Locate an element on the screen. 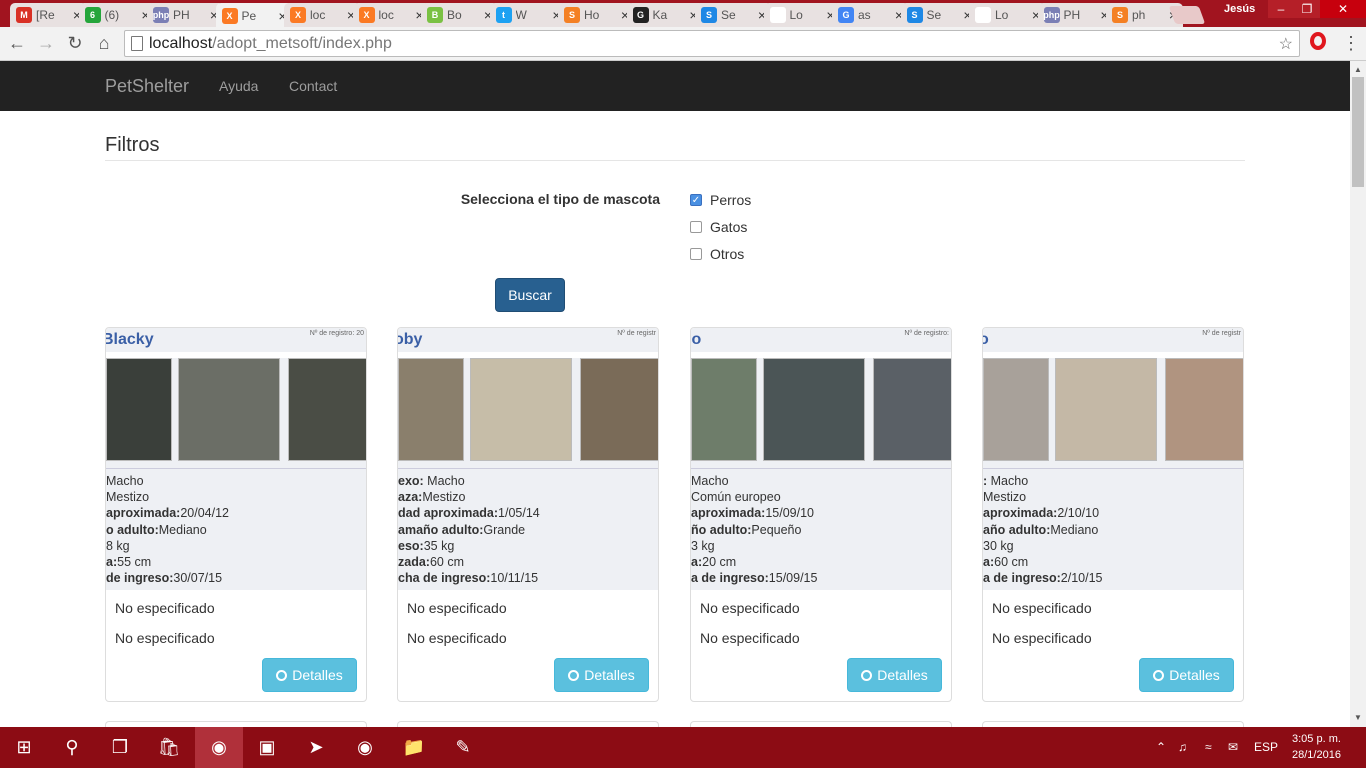  reload-icon: ↻ is located at coordinates (75, 43).